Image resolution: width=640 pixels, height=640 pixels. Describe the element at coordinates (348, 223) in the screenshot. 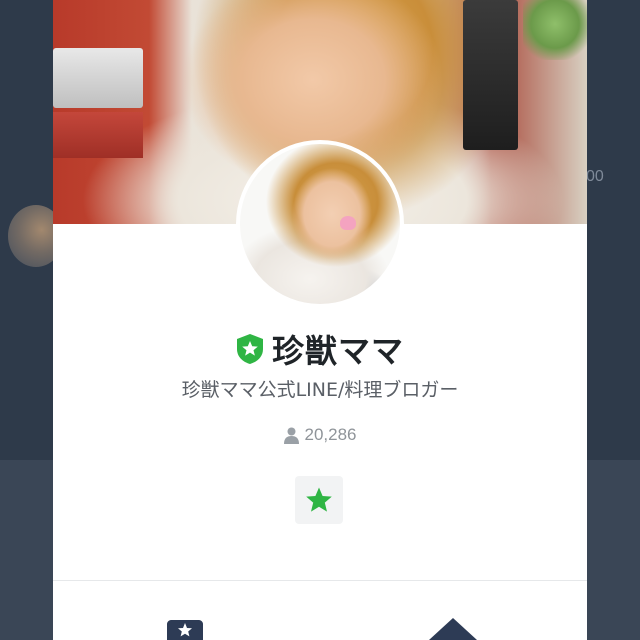

I see `avatar-heart` at that location.